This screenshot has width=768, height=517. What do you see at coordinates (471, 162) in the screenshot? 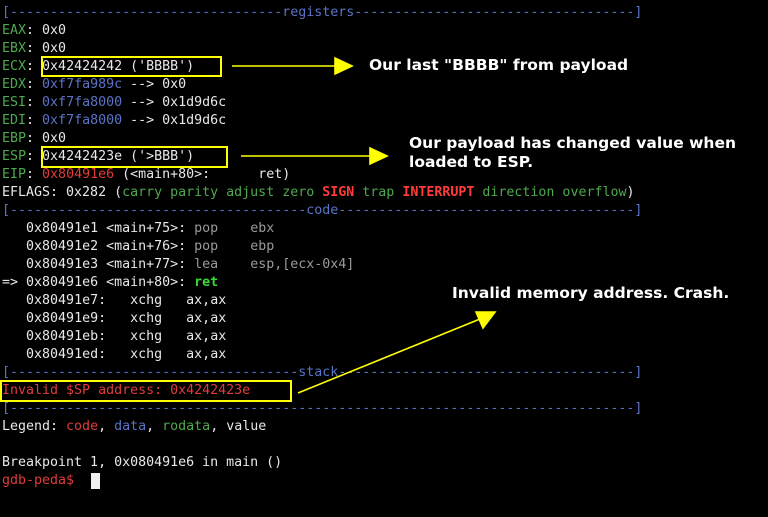
I see `esp-annotation-line2: loaded to ESP.` at bounding box center [471, 162].